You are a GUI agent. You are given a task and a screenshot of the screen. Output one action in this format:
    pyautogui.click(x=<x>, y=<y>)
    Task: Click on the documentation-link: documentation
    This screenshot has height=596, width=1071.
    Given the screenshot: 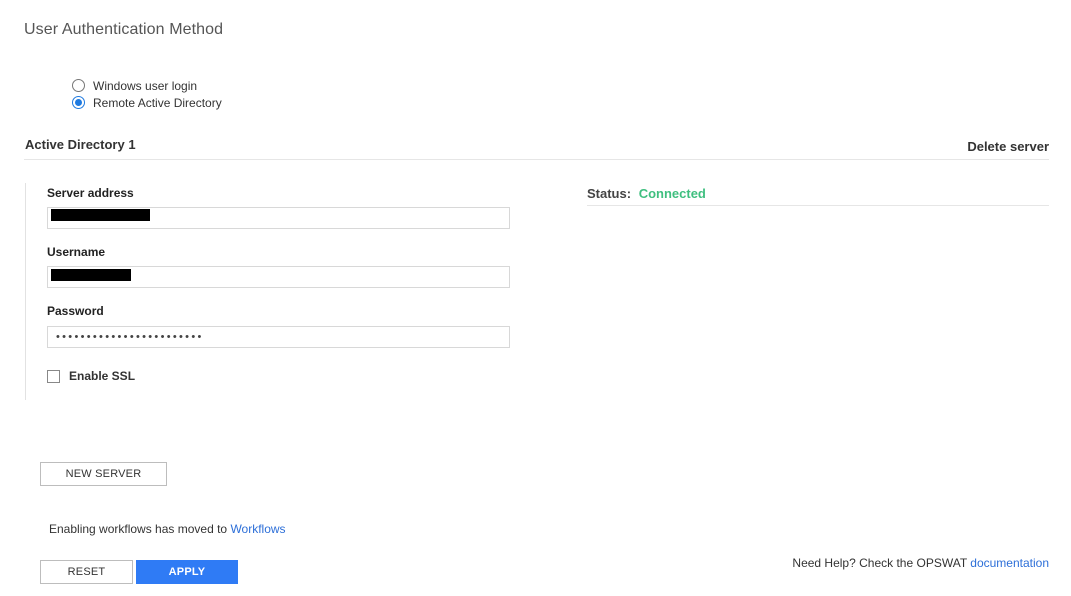 What is the action you would take?
    pyautogui.click(x=1009, y=563)
    